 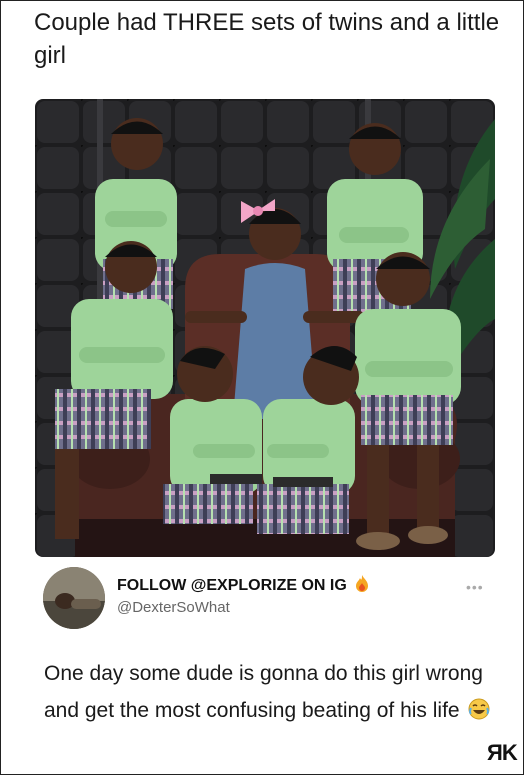 What do you see at coordinates (362, 586) in the screenshot?
I see `fire-icon` at bounding box center [362, 586].